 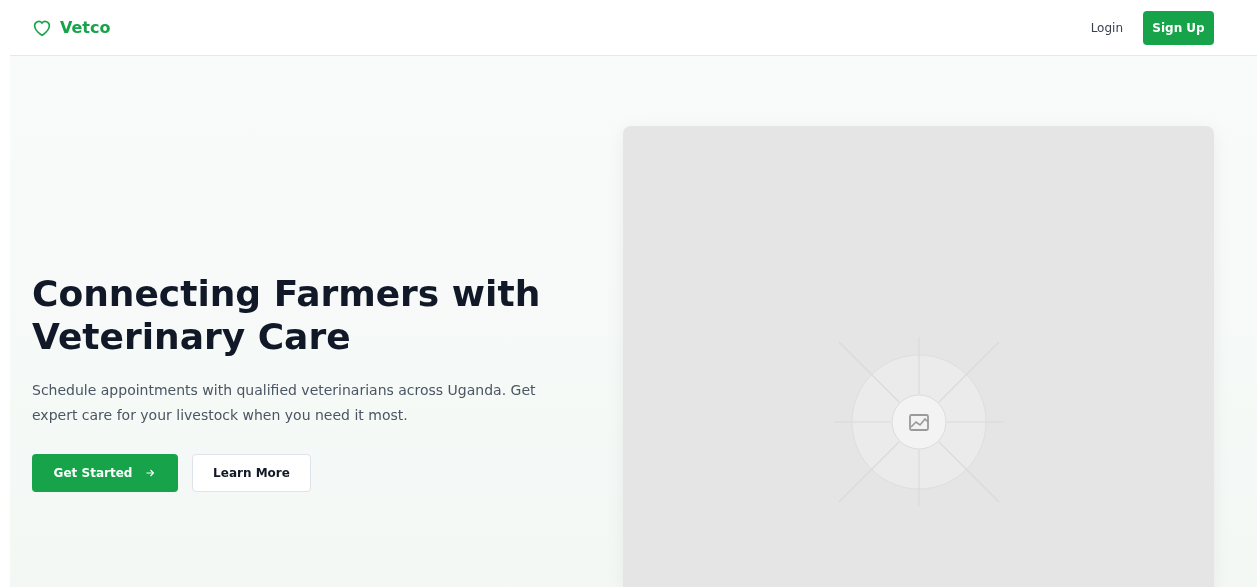 What do you see at coordinates (287, 314) in the screenshot?
I see `hero-title: Connecting Farmers with Veterinary Care` at bounding box center [287, 314].